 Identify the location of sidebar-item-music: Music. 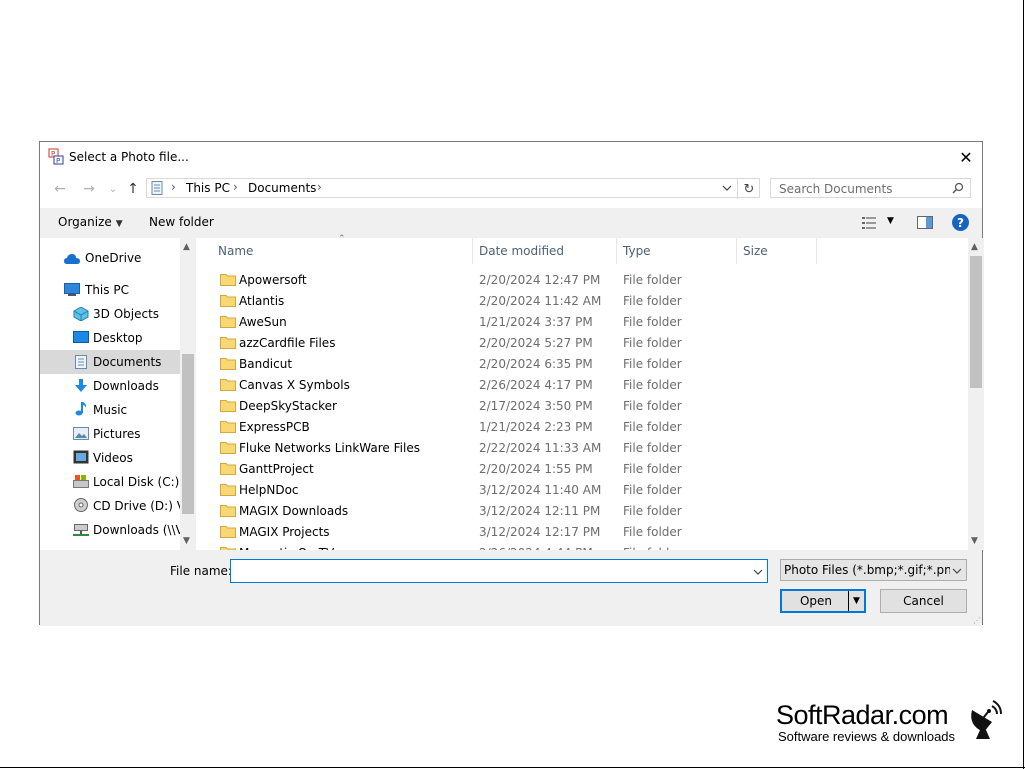
(110, 410).